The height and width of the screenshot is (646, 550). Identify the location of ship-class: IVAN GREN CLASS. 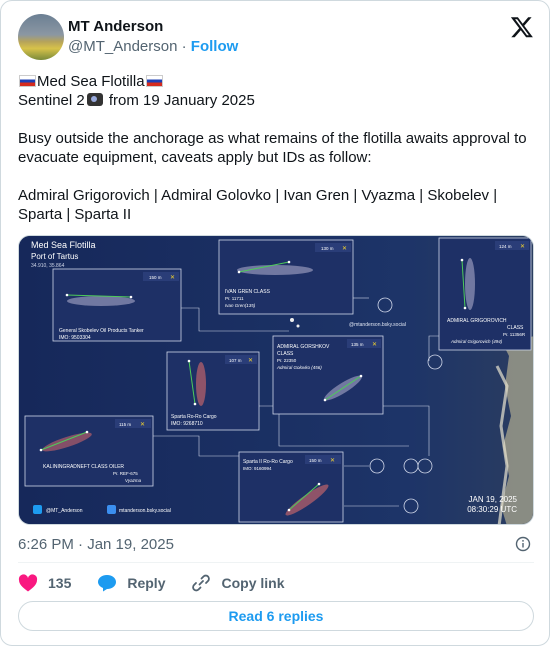
(248, 292).